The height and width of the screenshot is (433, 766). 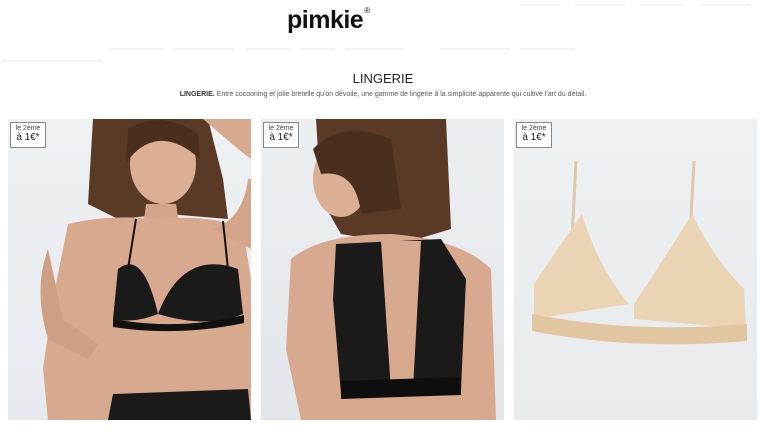 I want to click on brand-logo: pimkie®, so click(x=328, y=20).